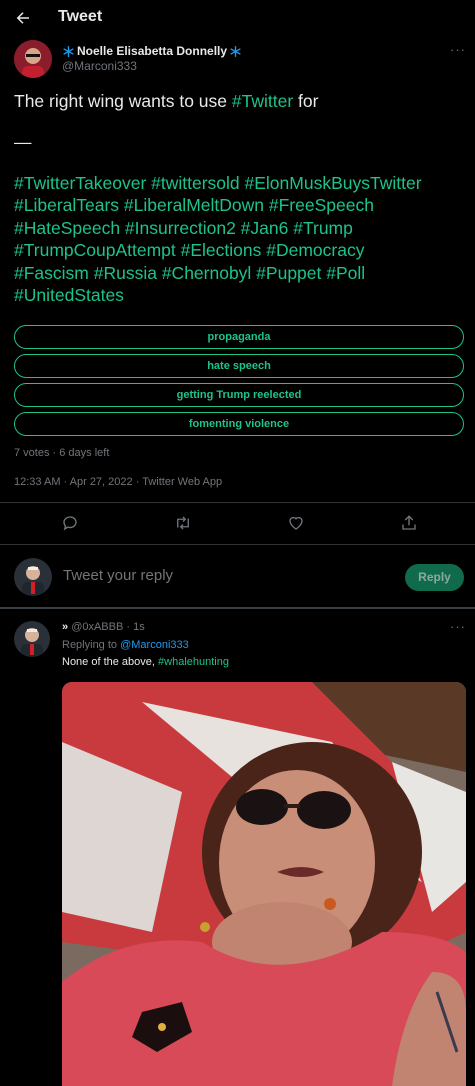 The width and height of the screenshot is (475, 1086). What do you see at coordinates (97, 627) in the screenshot?
I see `reply-author-handle: @0xABBB` at bounding box center [97, 627].